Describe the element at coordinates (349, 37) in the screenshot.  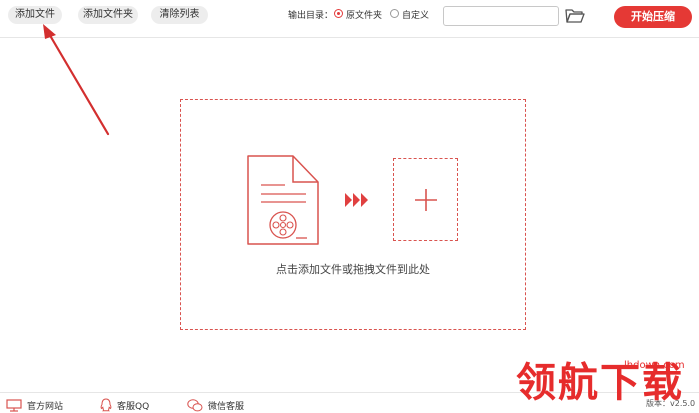
I see `toolbar-divider` at that location.